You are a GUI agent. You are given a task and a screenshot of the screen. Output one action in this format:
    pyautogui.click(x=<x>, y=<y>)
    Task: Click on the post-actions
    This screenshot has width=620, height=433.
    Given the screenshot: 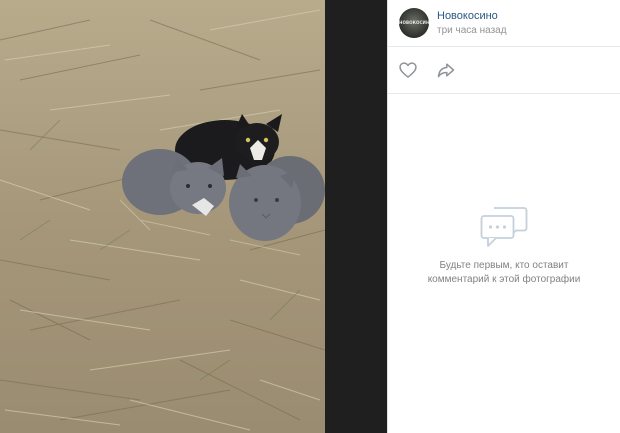 What is the action you would take?
    pyautogui.click(x=504, y=70)
    